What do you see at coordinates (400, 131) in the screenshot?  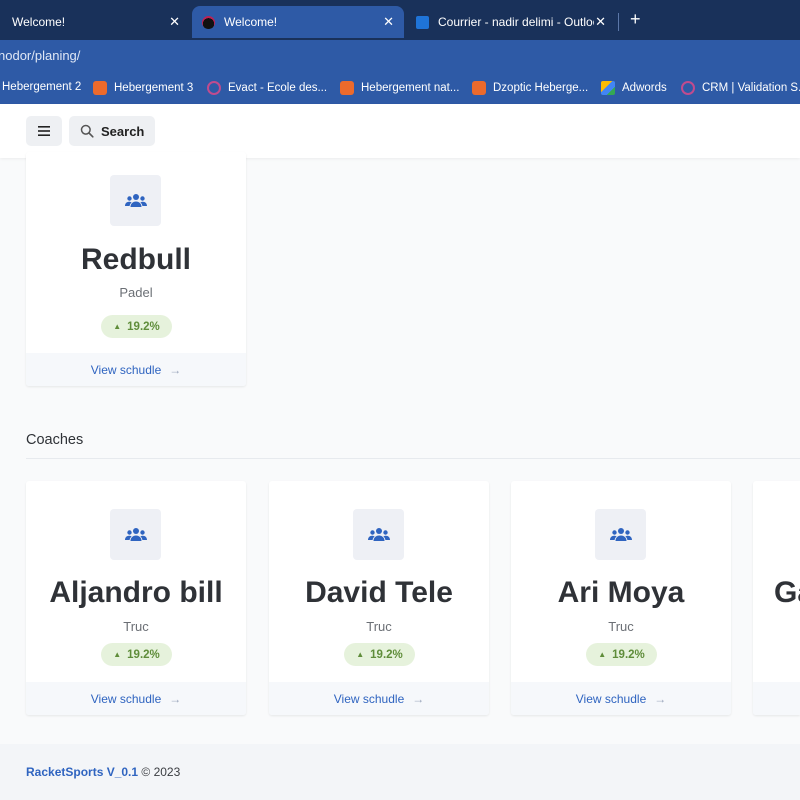 I see `app-header: Search` at bounding box center [400, 131].